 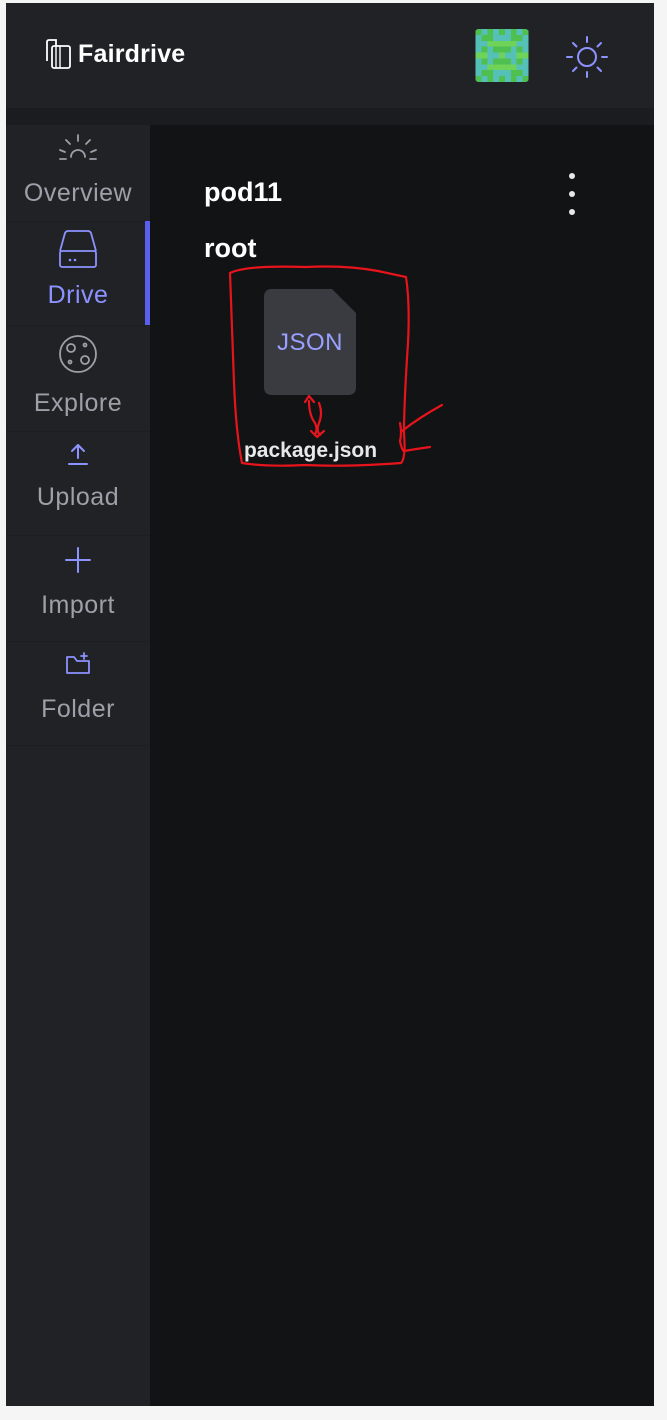 I want to click on sidebar-item-label: Folder, so click(x=78, y=709).